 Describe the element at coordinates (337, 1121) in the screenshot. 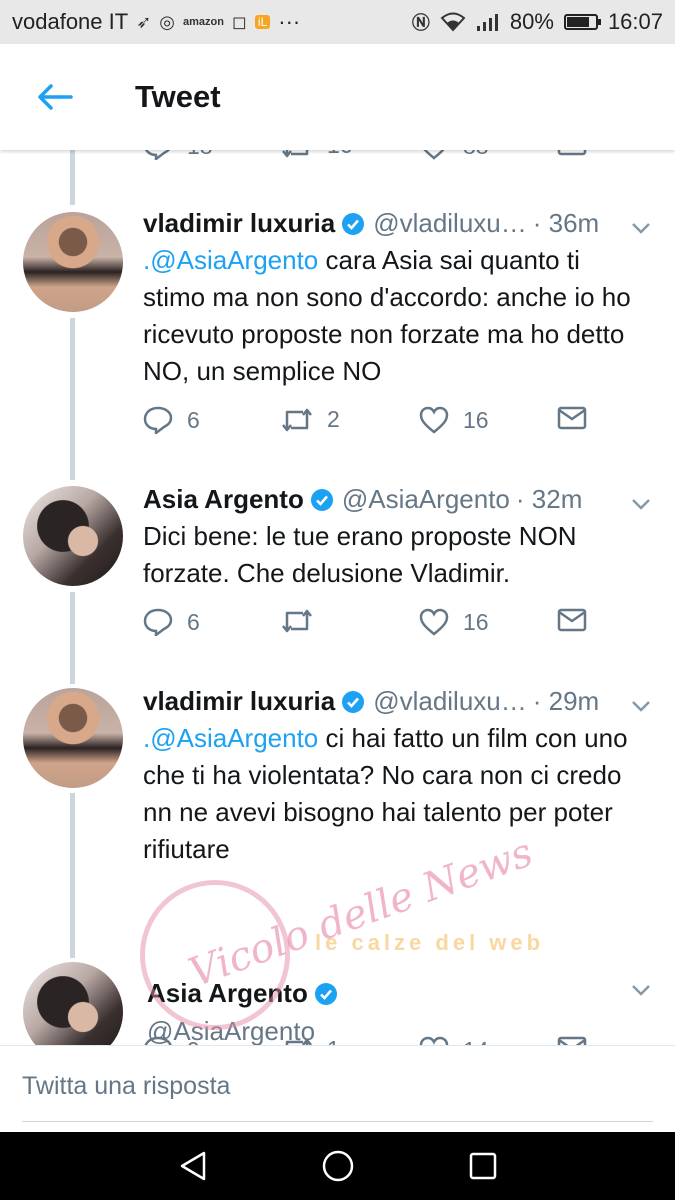

I see `reply-underline` at that location.